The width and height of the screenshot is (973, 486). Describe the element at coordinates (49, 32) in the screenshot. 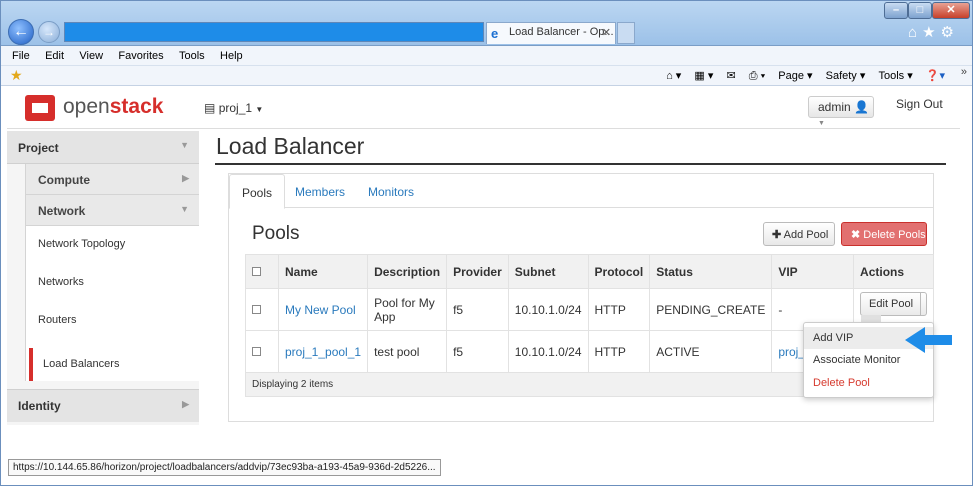

I see `forward-button: →` at that location.